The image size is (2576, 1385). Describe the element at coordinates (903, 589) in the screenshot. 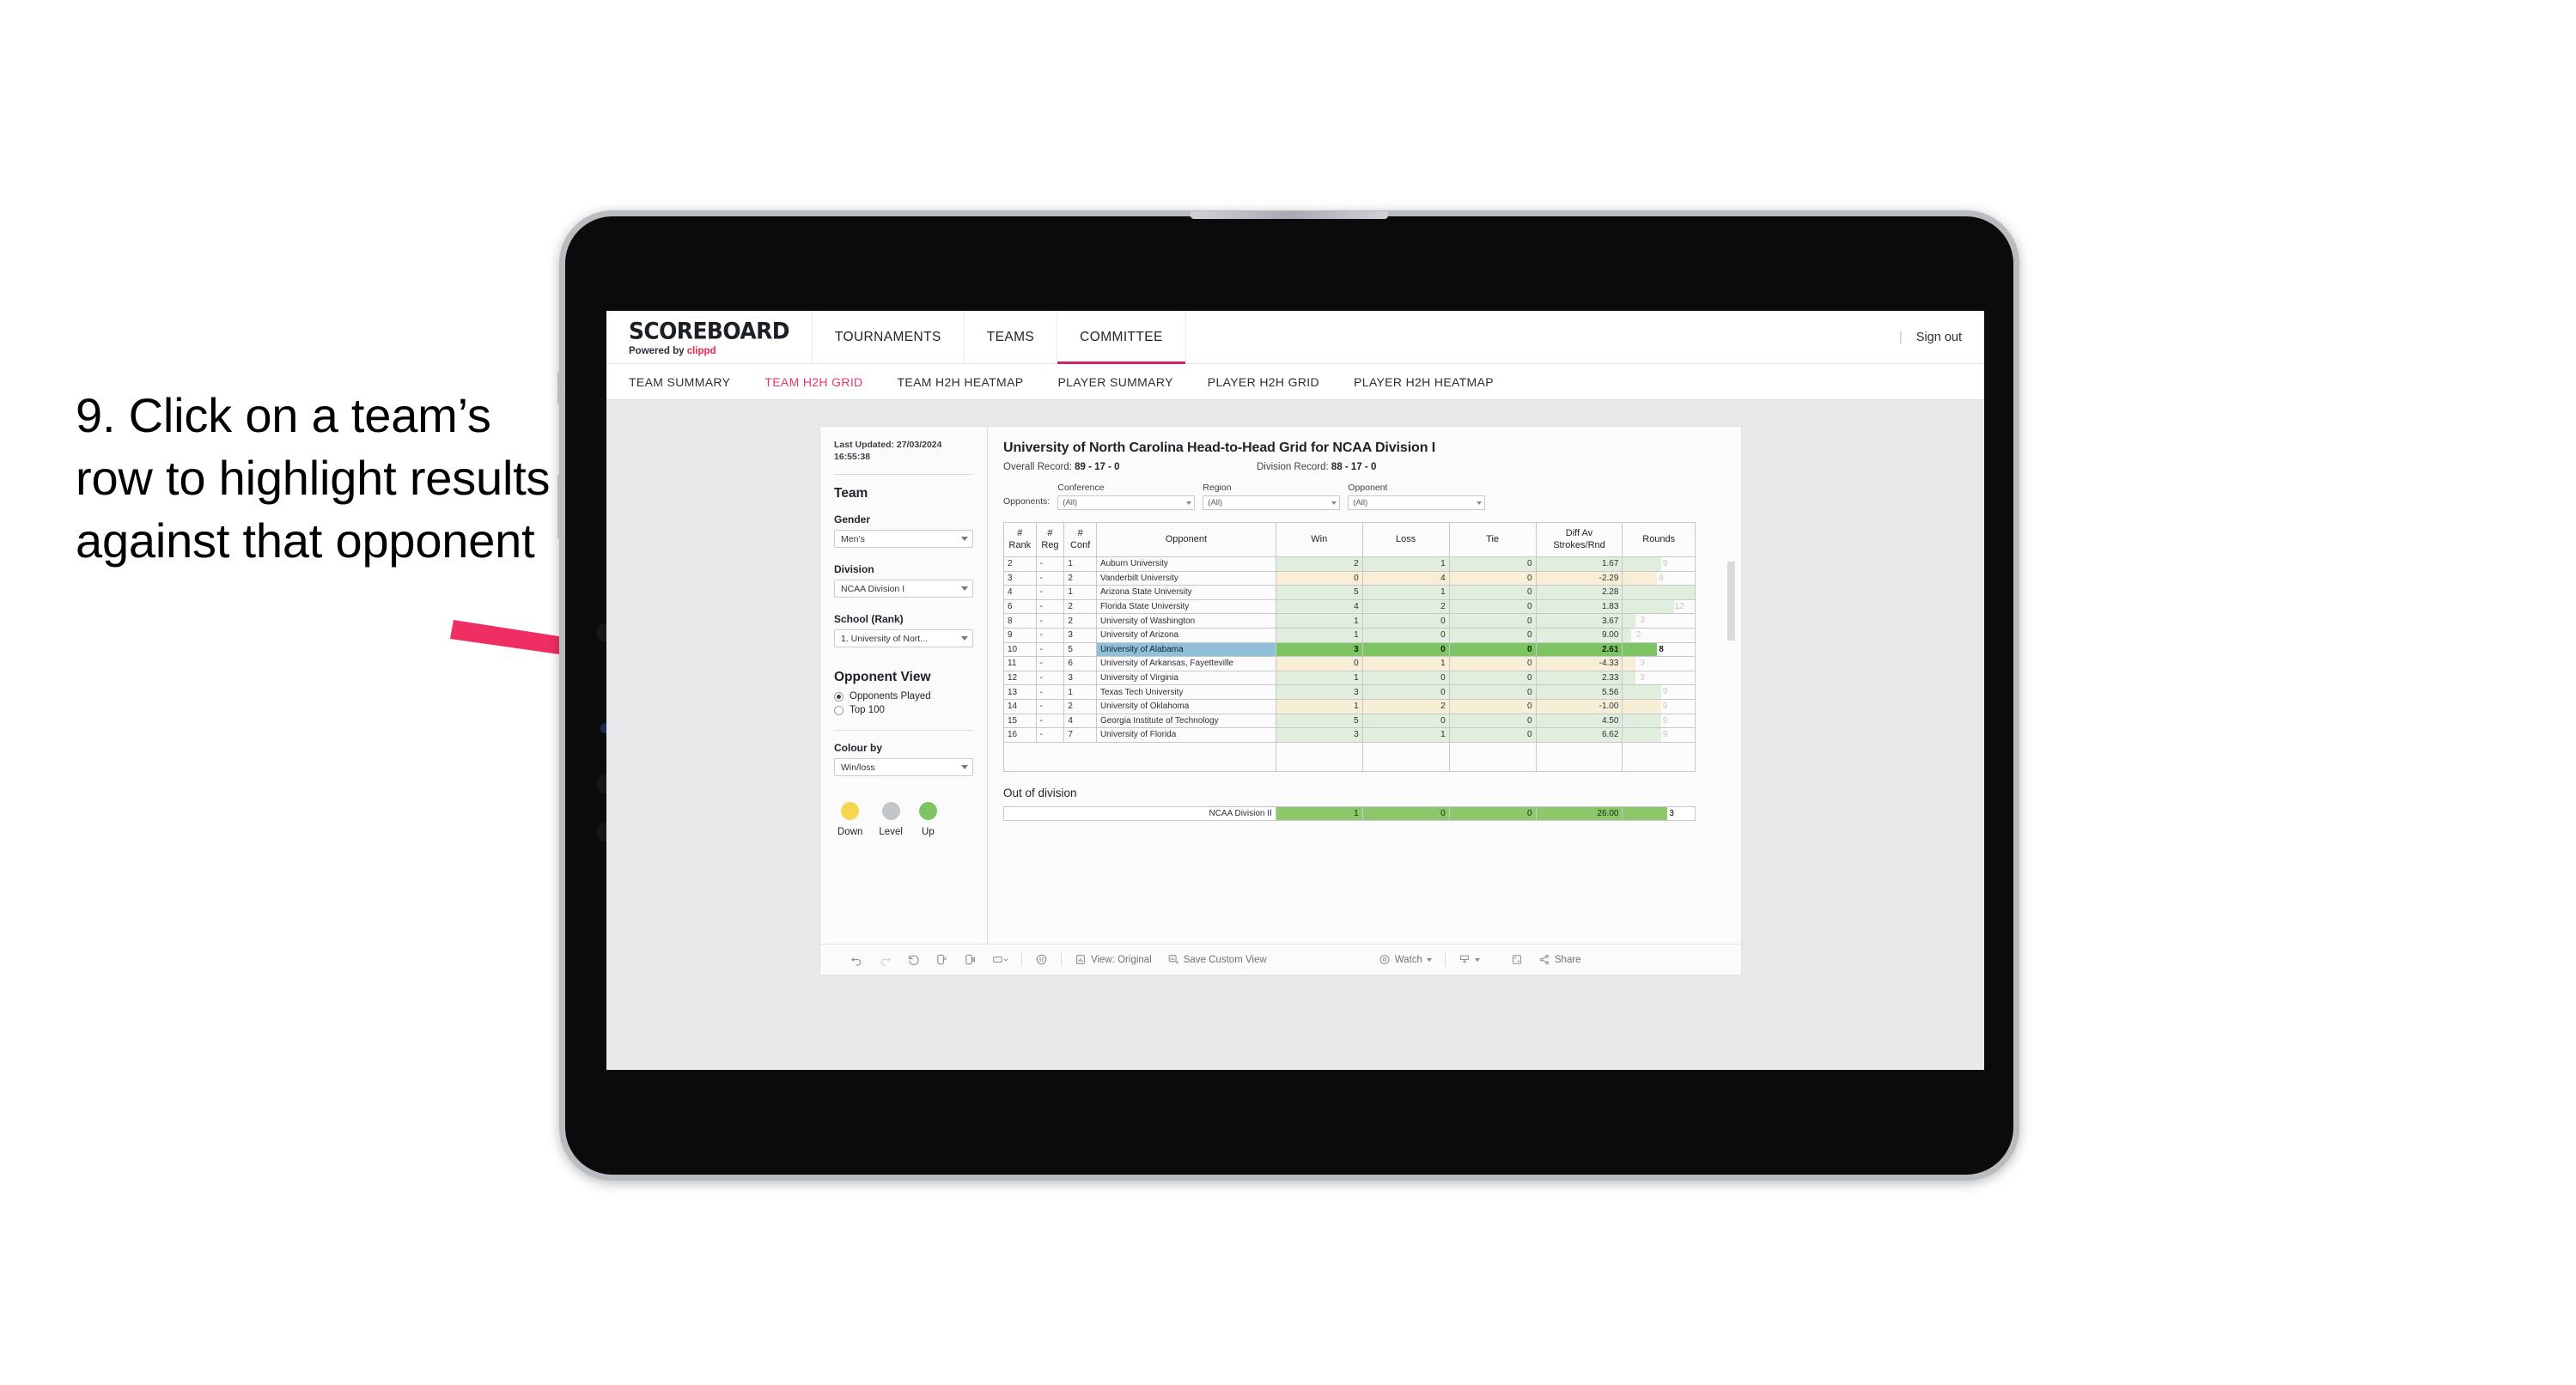

I see `division-select: NCAA Division I` at that location.